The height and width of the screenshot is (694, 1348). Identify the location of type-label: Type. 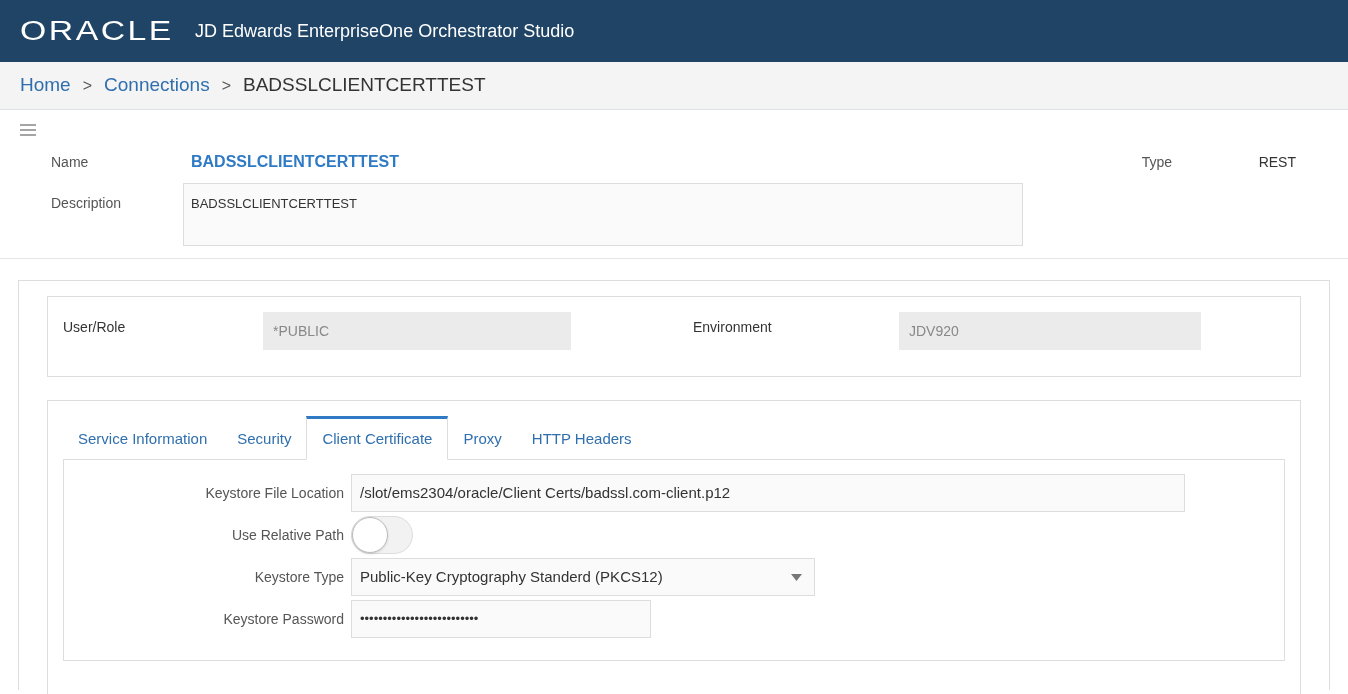
(1157, 162).